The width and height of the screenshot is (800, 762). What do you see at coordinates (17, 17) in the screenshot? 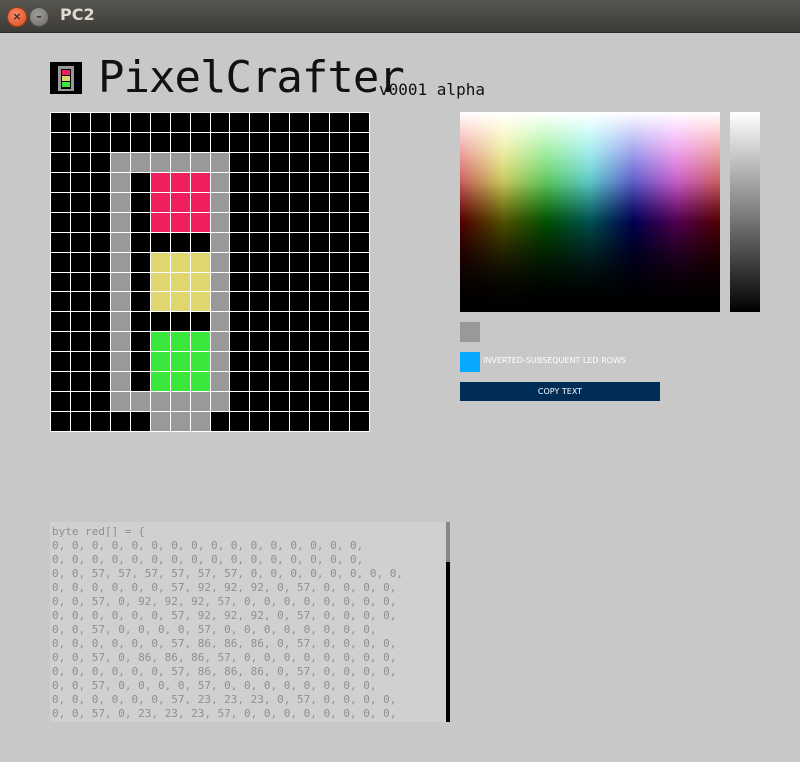
I see `close-icon: ×` at bounding box center [17, 17].